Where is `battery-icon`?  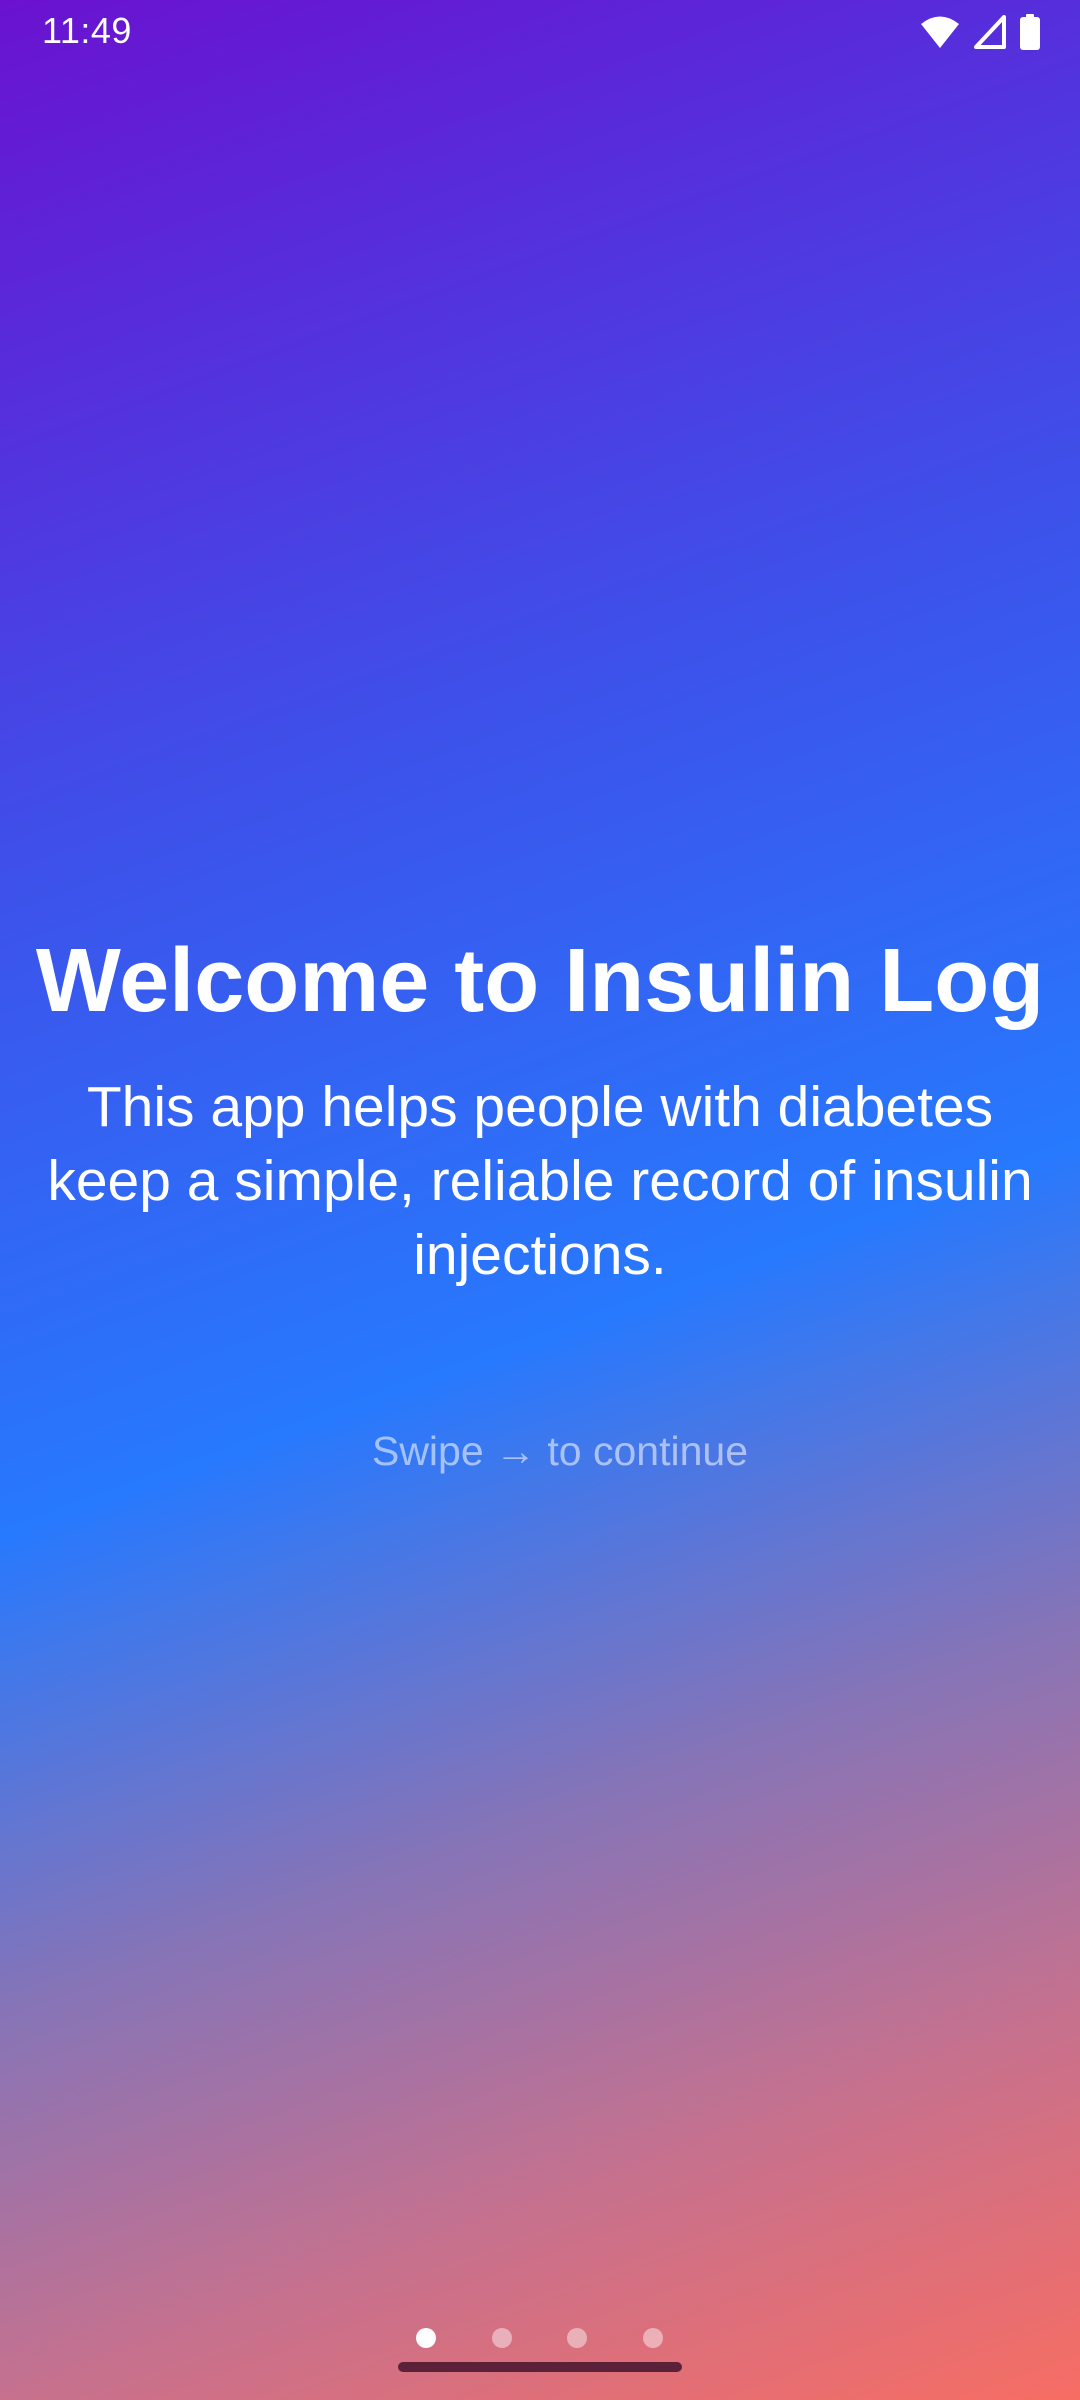 battery-icon is located at coordinates (1030, 32).